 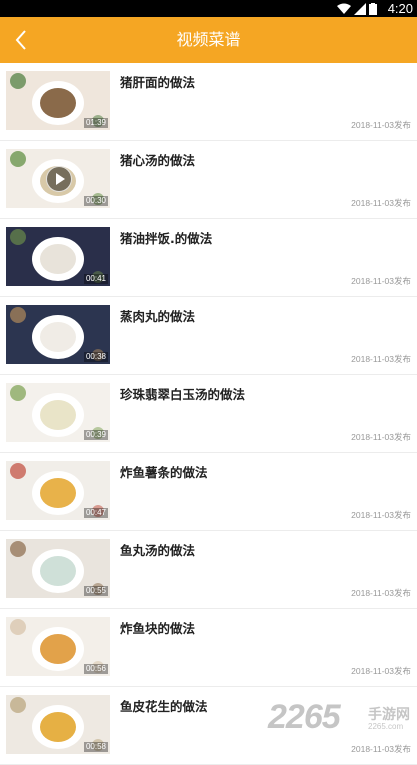 I want to click on video-duration: 00:30, so click(x=95, y=201).